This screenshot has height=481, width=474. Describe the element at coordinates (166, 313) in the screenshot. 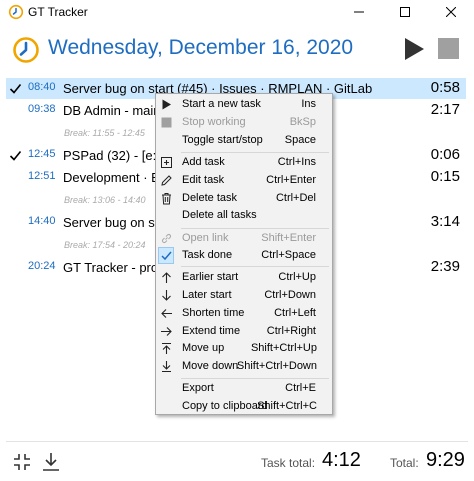

I see `arrow-left-icon` at that location.